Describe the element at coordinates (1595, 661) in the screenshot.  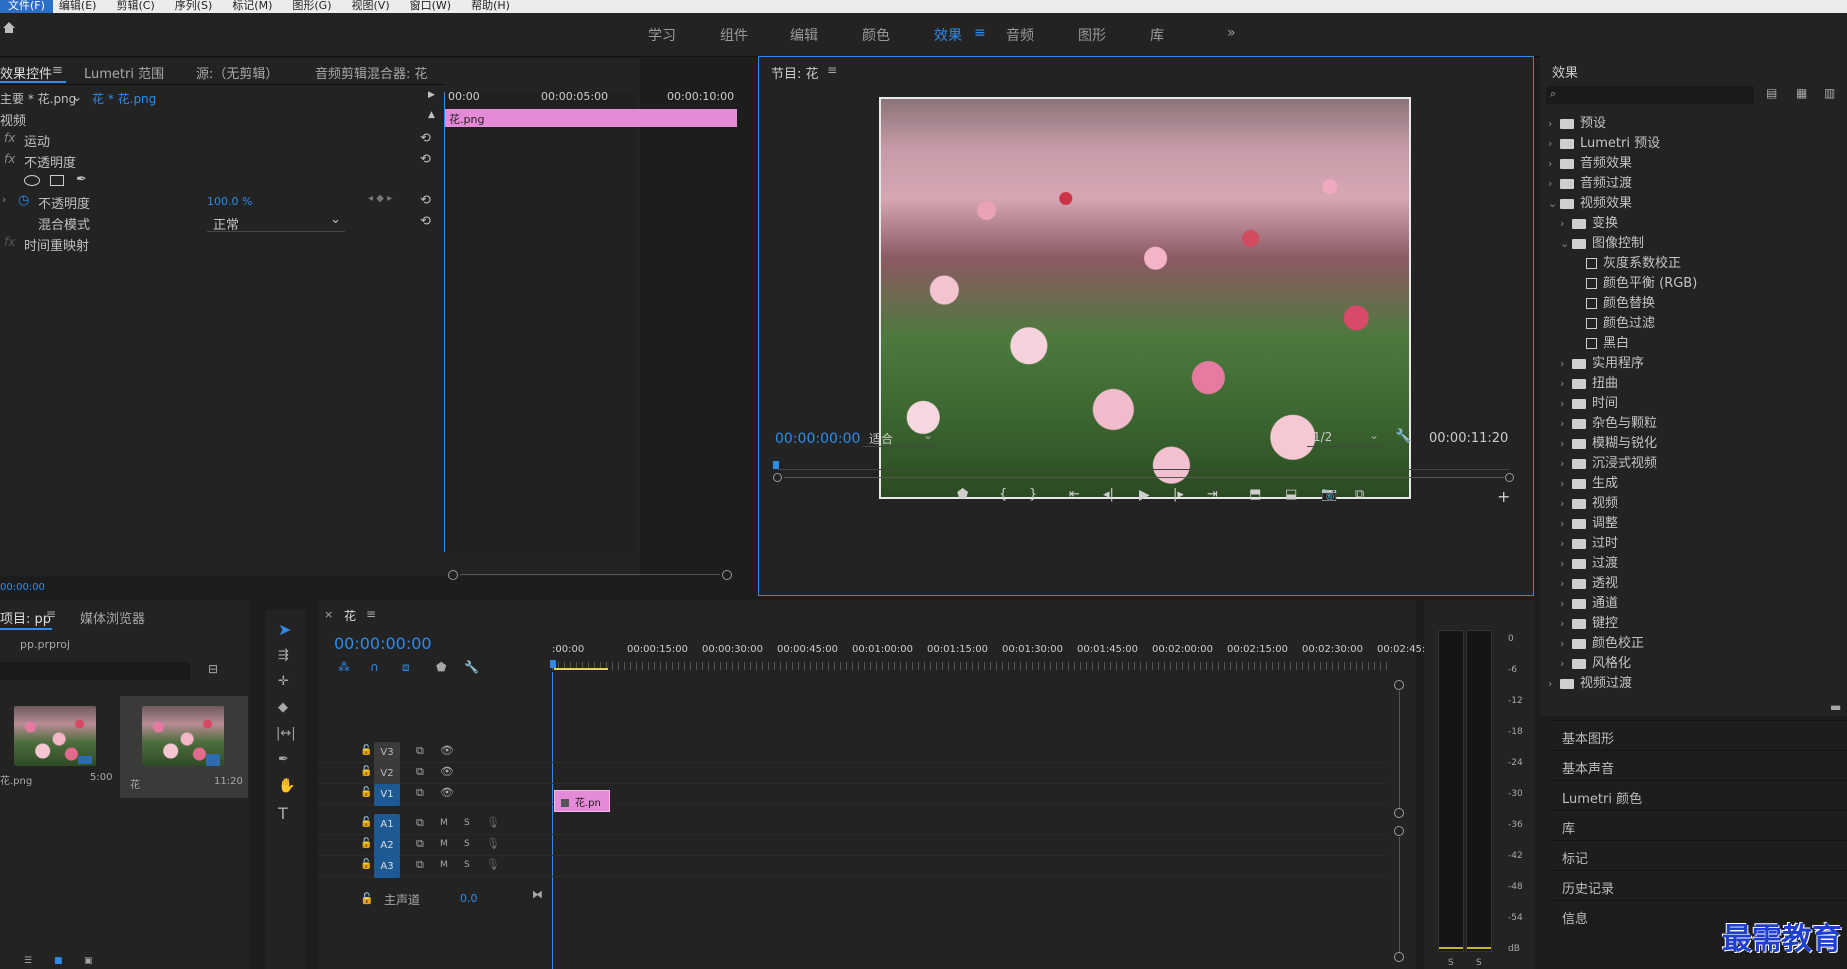
I see `effects-bin-item: › 风格化` at that location.